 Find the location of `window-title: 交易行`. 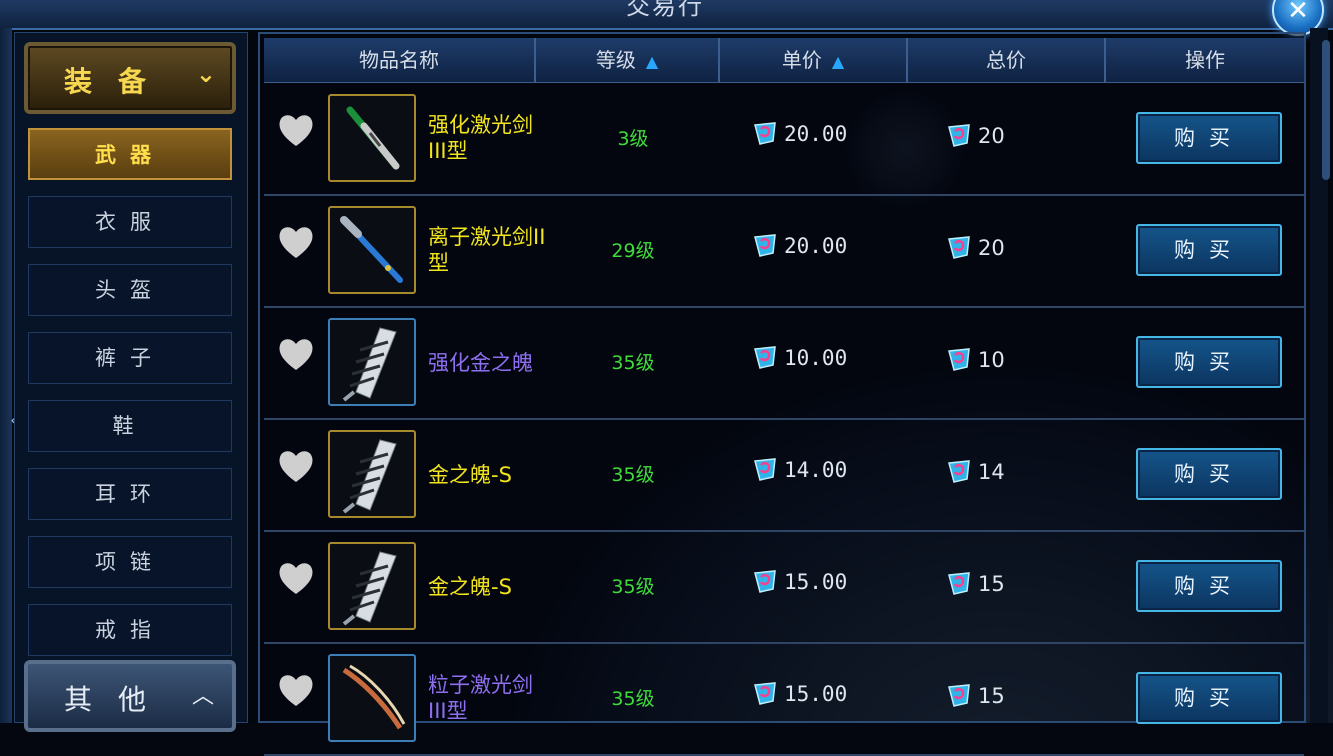

window-title: 交易行 is located at coordinates (665, 10).